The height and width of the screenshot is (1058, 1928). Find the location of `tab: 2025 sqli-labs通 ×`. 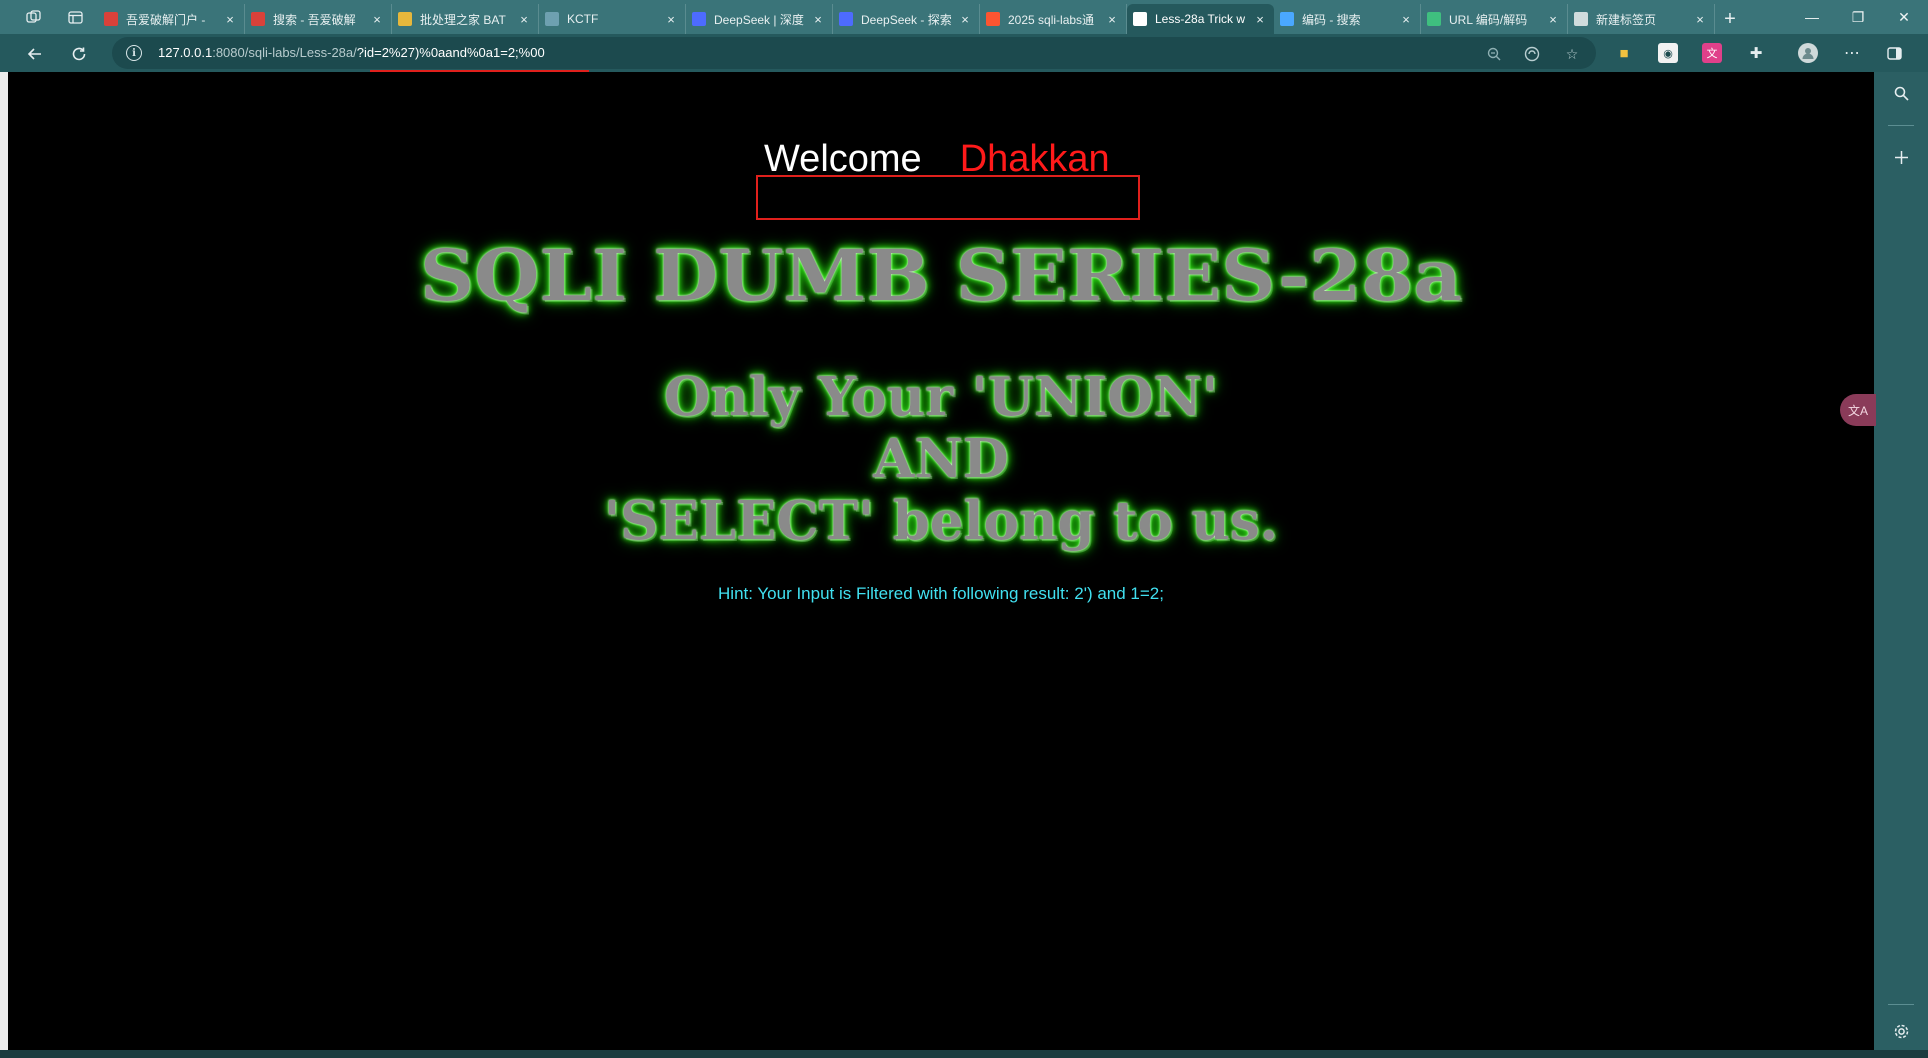

tab: 2025 sqli-labs通 × is located at coordinates (1053, 19).